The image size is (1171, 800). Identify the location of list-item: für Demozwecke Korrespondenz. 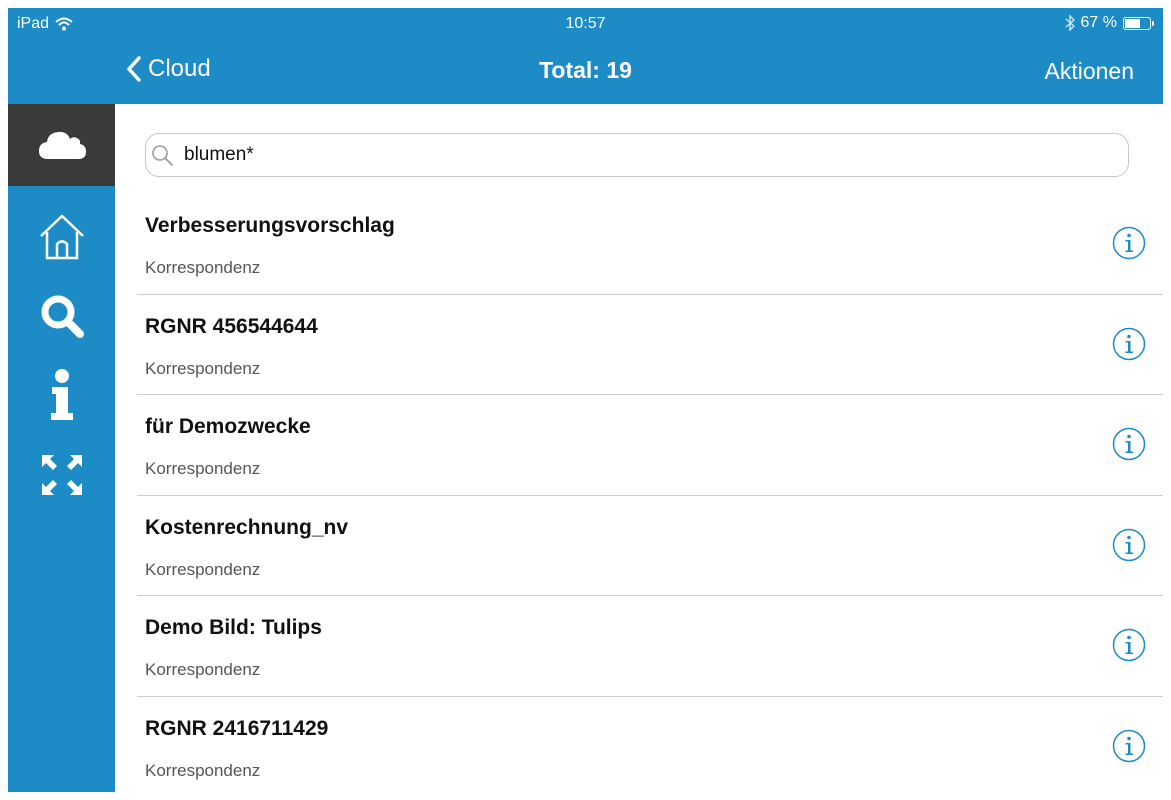
(650, 445).